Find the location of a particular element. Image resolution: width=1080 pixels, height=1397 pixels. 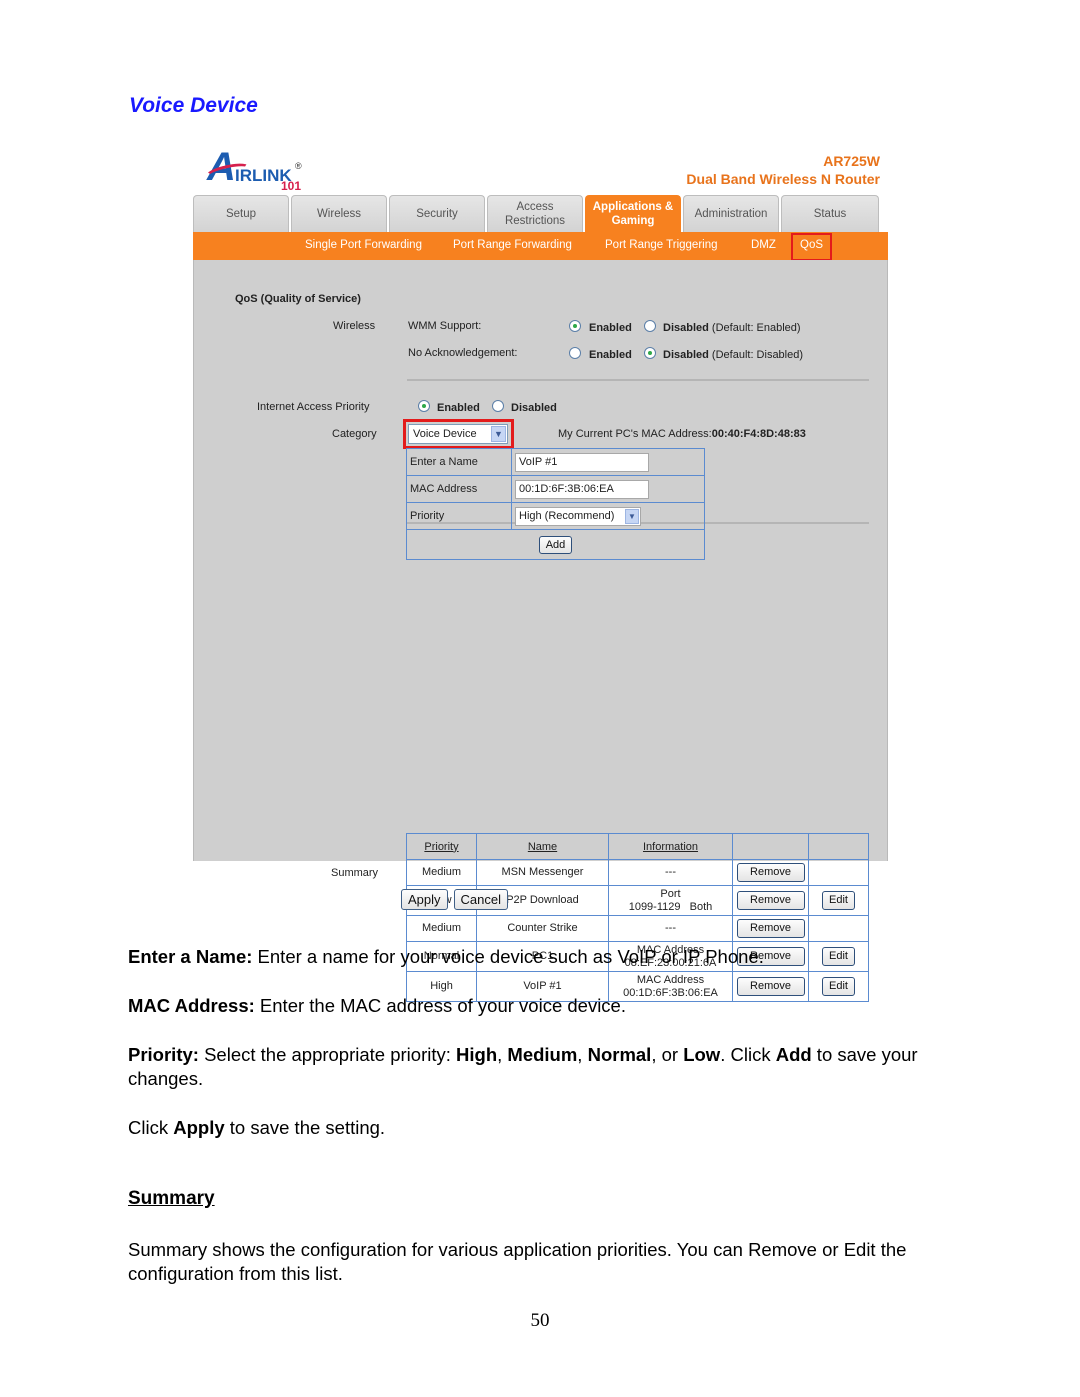

my-mac-value: 00:40:F4:8D:48:83 is located at coordinates (758, 434).